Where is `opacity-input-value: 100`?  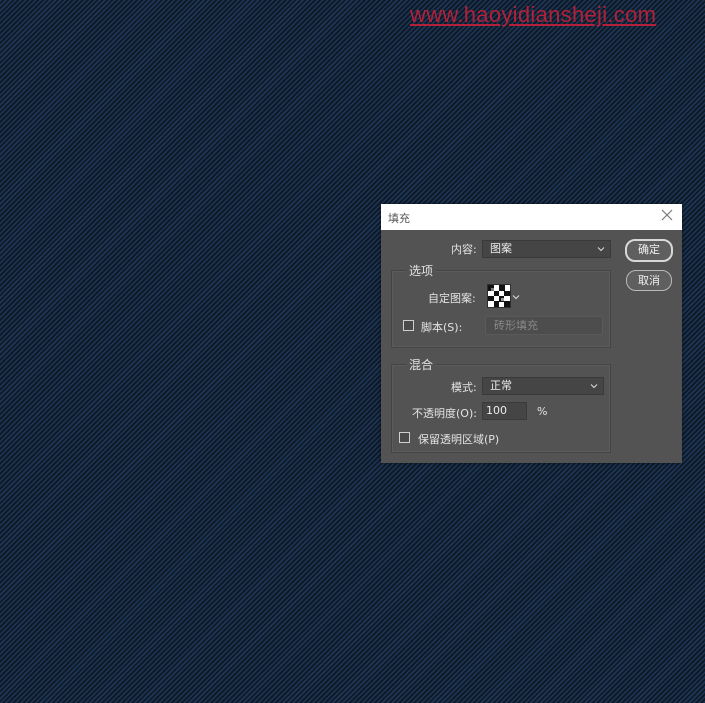
opacity-input-value: 100 is located at coordinates (496, 410).